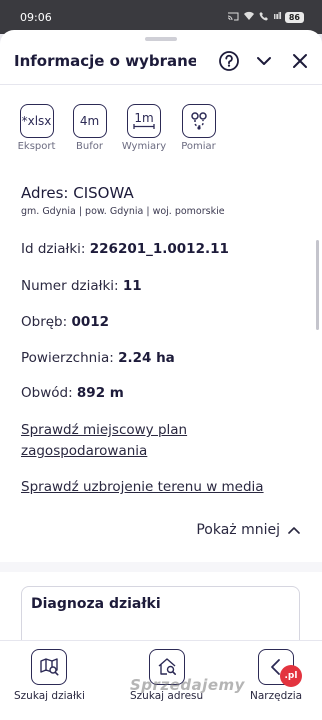  I want to click on field-value: 11, so click(132, 286).